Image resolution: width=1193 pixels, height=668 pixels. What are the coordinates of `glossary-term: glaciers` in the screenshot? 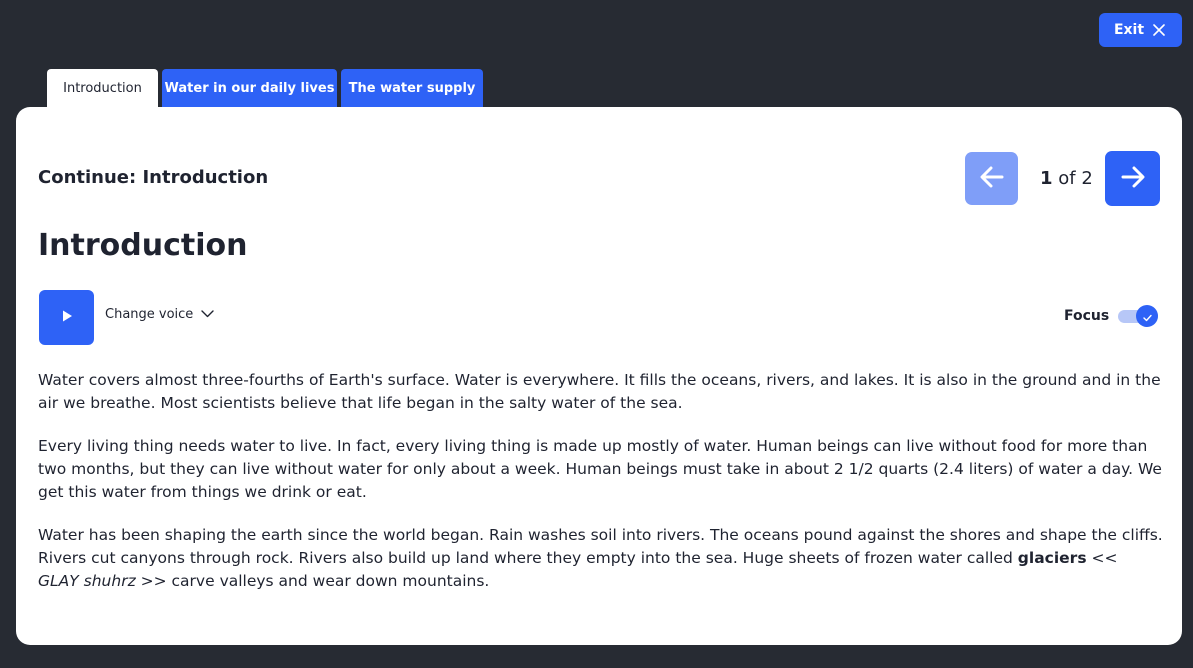 It's located at (1052, 558).